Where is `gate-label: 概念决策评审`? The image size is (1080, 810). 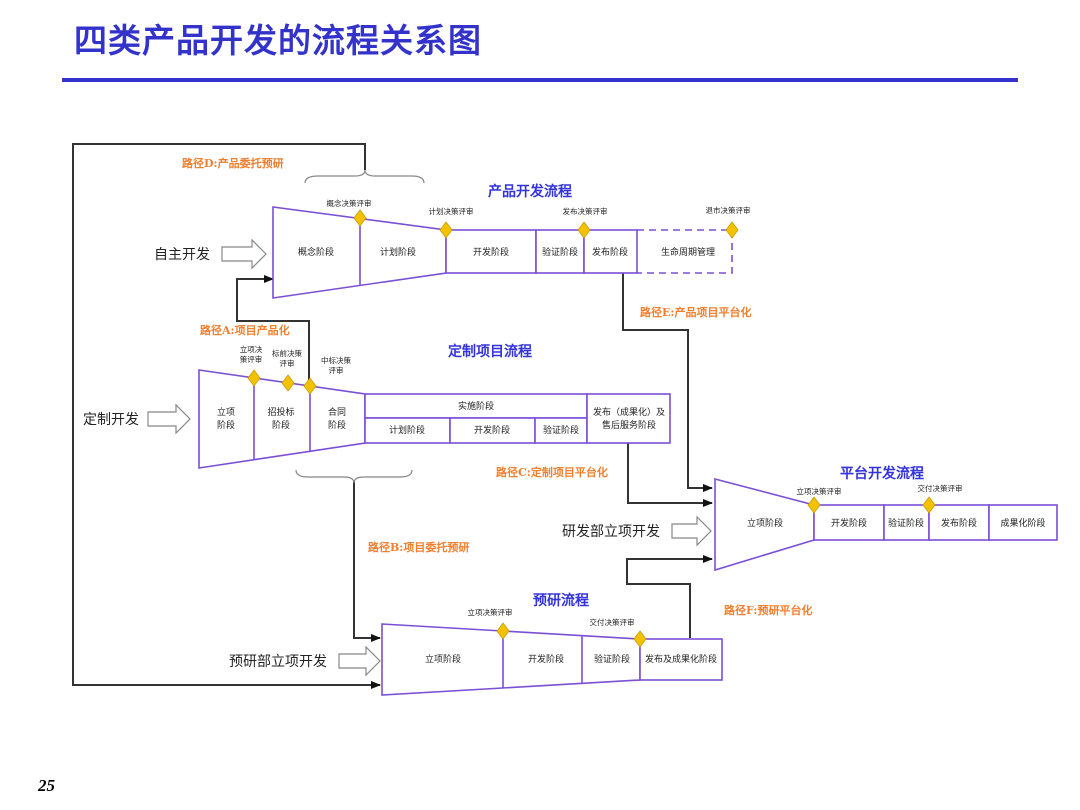
gate-label: 概念决策评审 is located at coordinates (349, 203).